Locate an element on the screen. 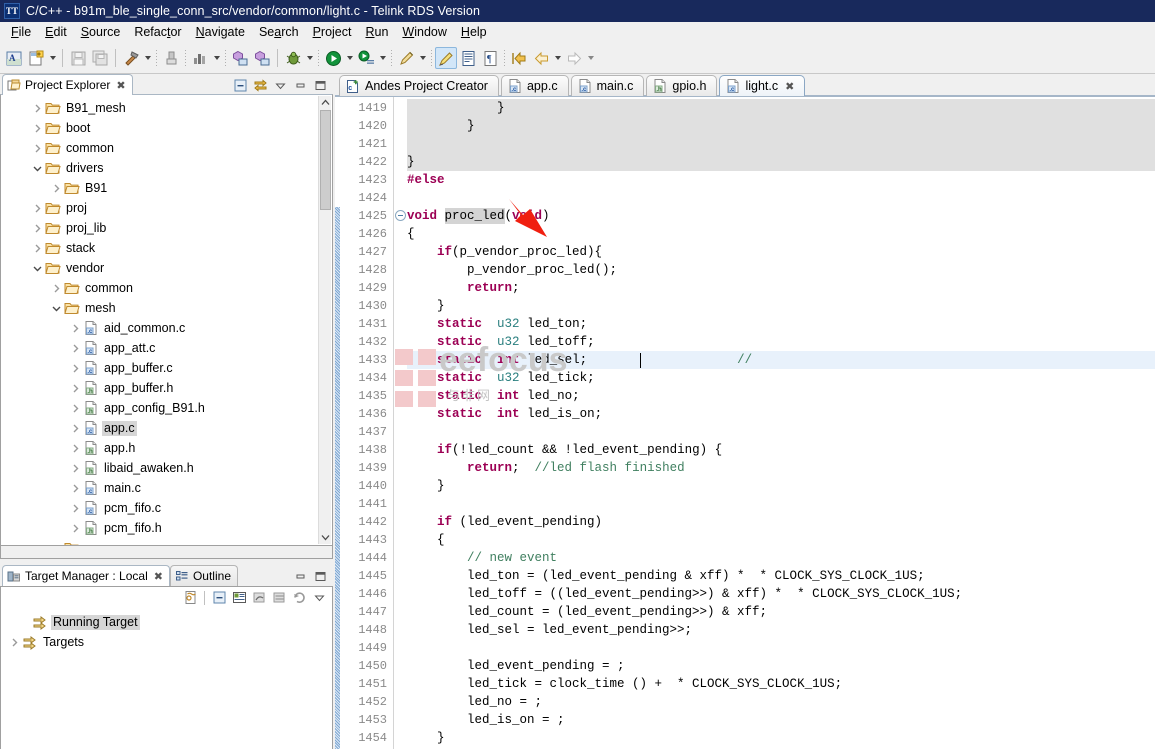 Image resolution: width=1155 pixels, height=749 pixels. scroll-thumb is located at coordinates (325, 160).